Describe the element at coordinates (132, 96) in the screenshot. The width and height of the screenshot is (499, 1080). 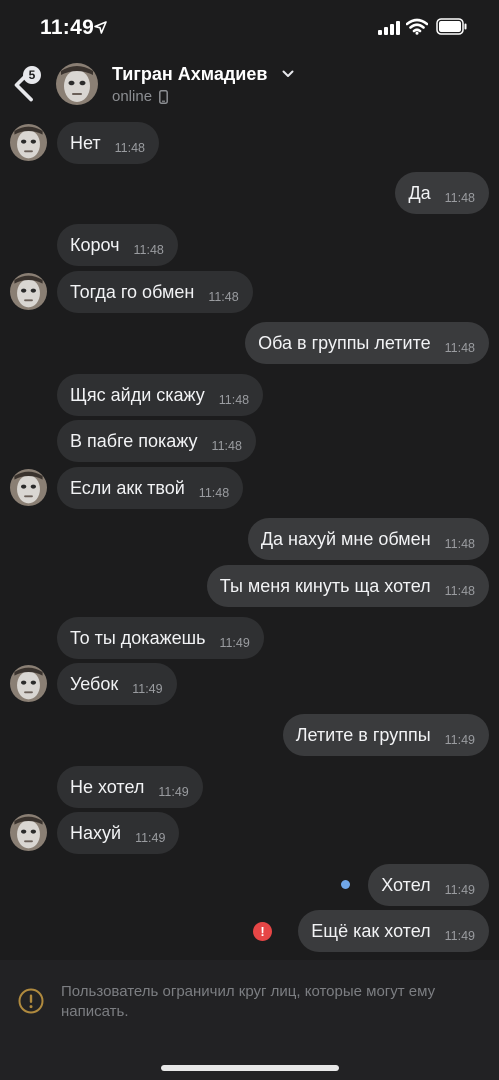
I see `online-status: online` at that location.